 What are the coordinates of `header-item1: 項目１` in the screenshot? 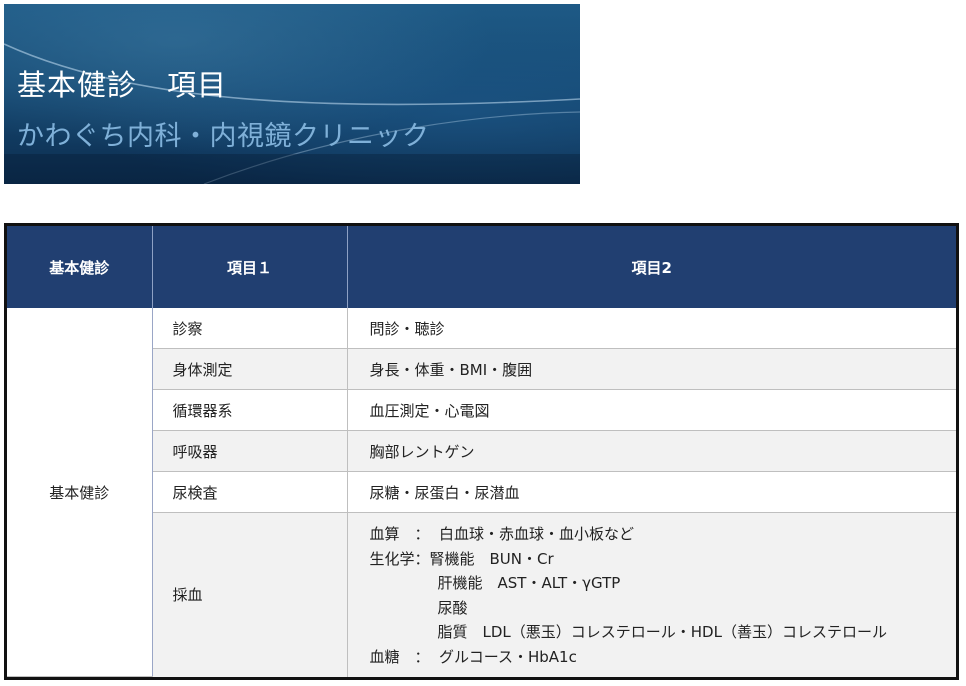 It's located at (250, 267).